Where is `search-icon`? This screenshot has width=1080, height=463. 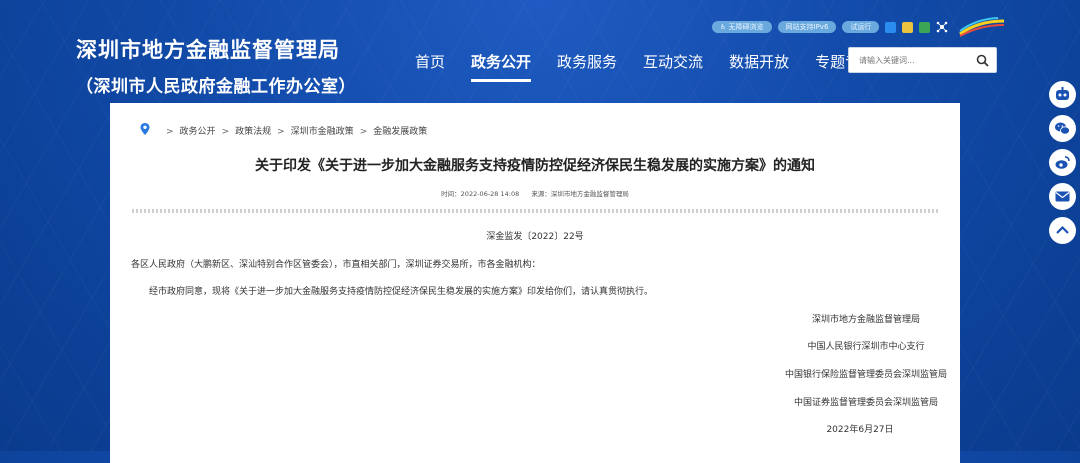
search-icon is located at coordinates (982, 60).